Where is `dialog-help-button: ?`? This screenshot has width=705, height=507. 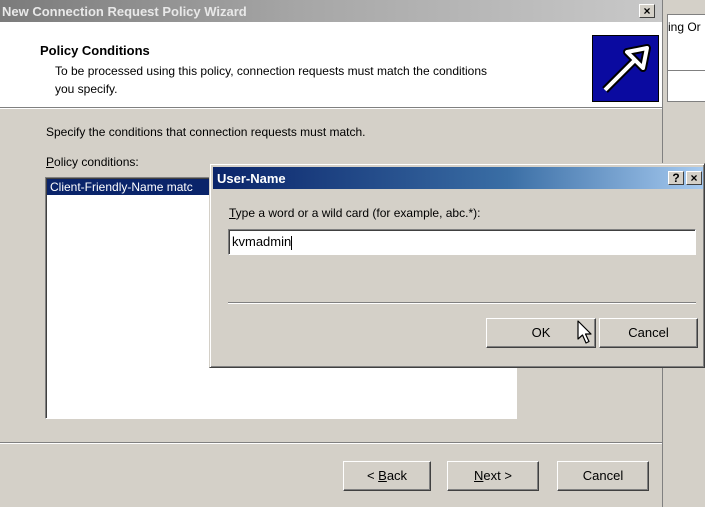 dialog-help-button: ? is located at coordinates (676, 178).